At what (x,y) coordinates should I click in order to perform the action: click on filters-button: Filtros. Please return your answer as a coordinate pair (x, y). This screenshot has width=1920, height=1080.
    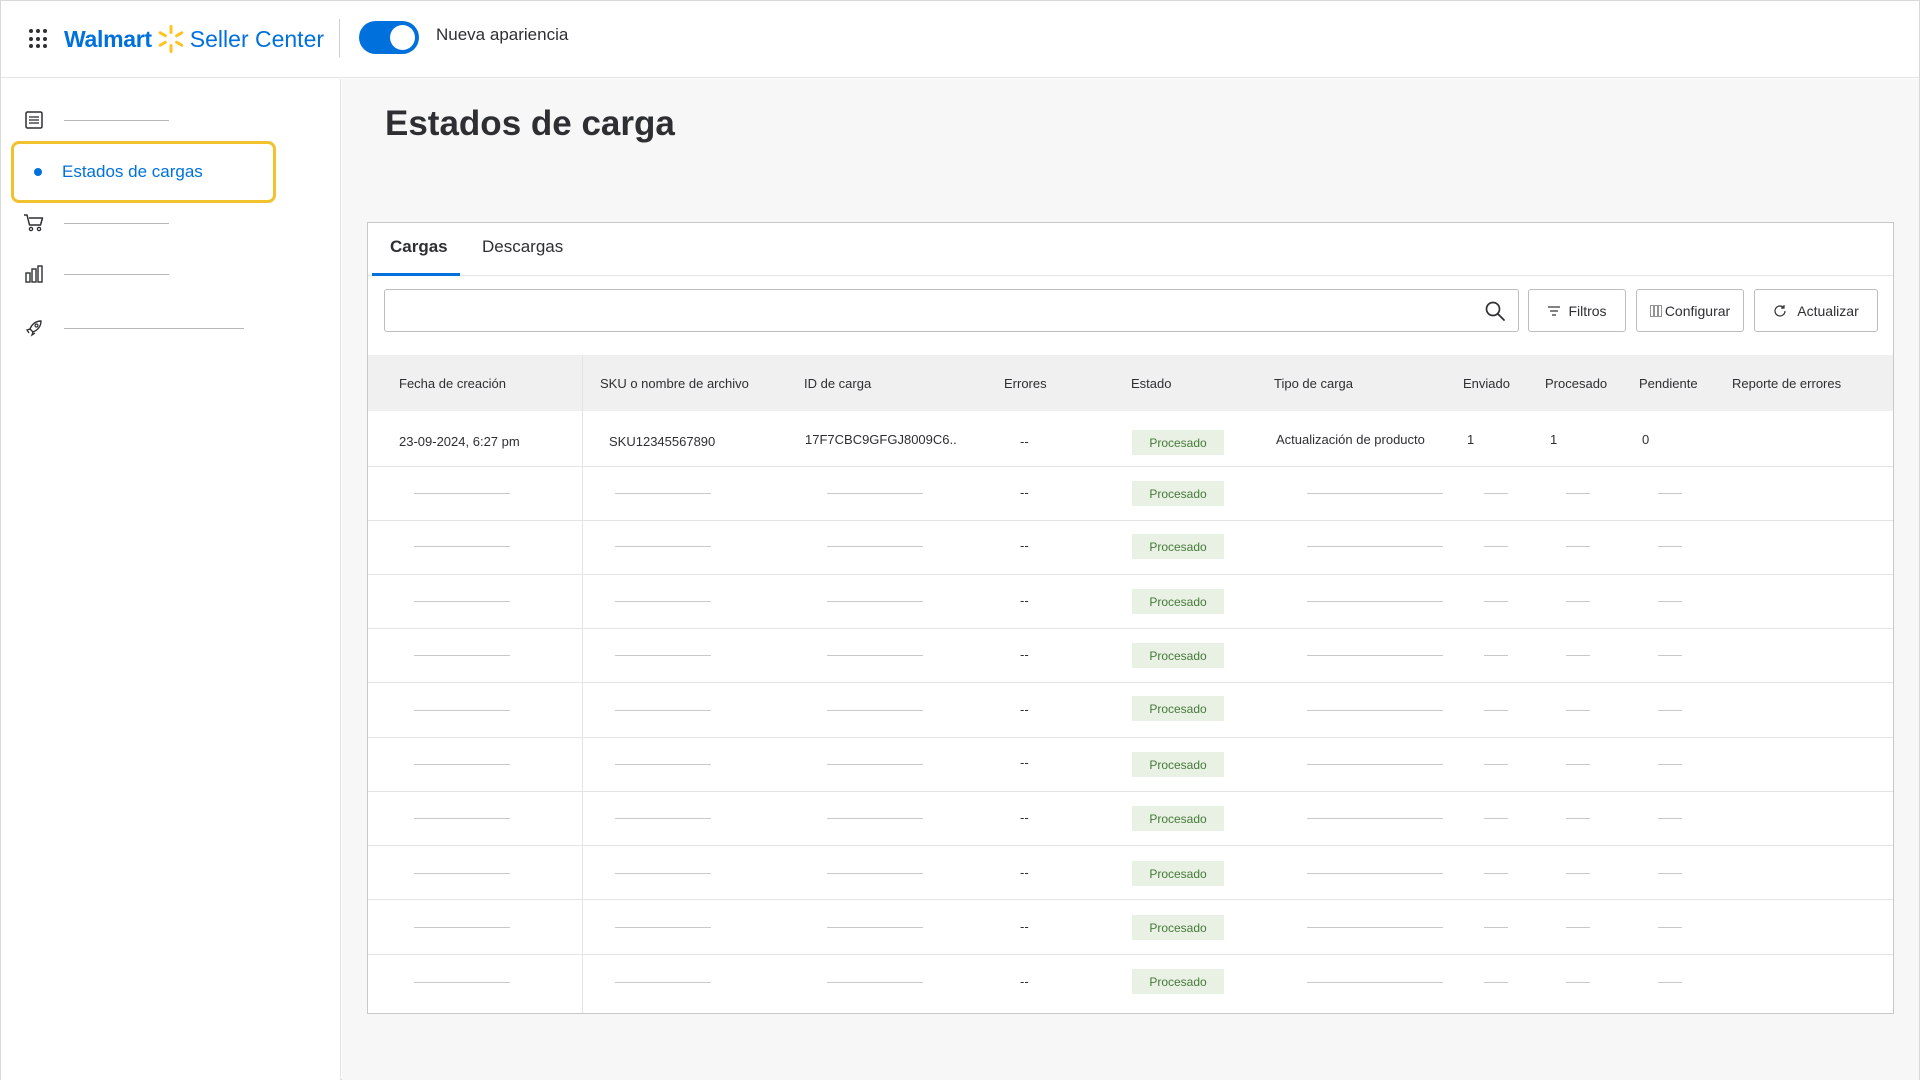
    Looking at the image, I should click on (1577, 310).